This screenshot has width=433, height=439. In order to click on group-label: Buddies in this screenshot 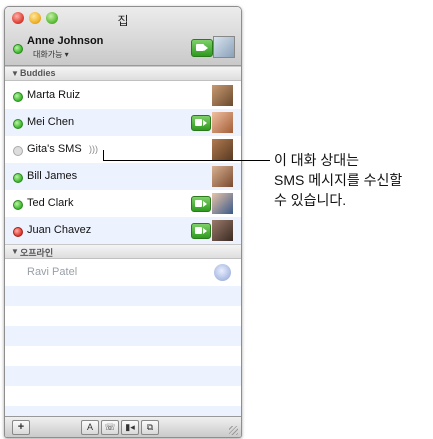, I will do `click(38, 73)`.